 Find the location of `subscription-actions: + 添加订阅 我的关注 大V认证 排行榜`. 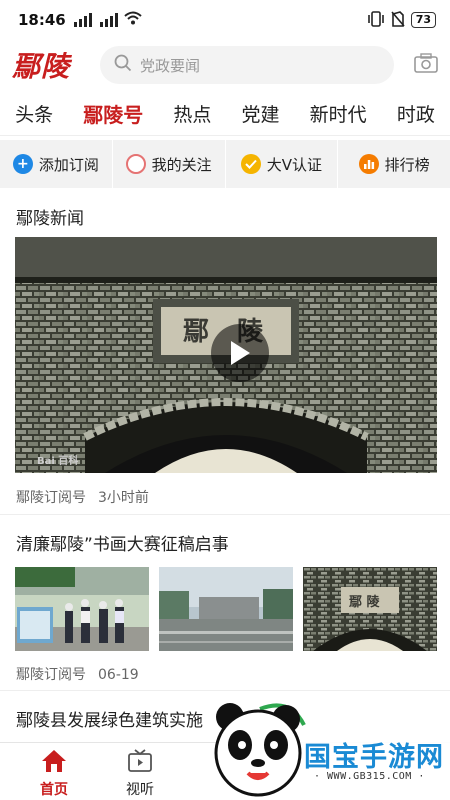

subscription-actions: + 添加订阅 我的关注 大V认证 排行榜 is located at coordinates (225, 164).